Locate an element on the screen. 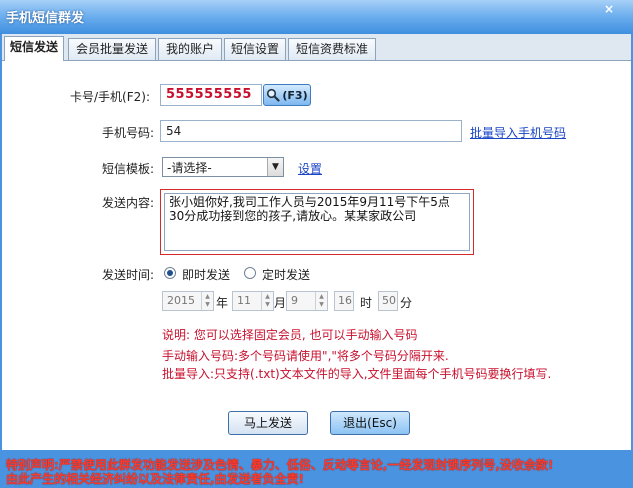  hour-value: 16 is located at coordinates (345, 300).